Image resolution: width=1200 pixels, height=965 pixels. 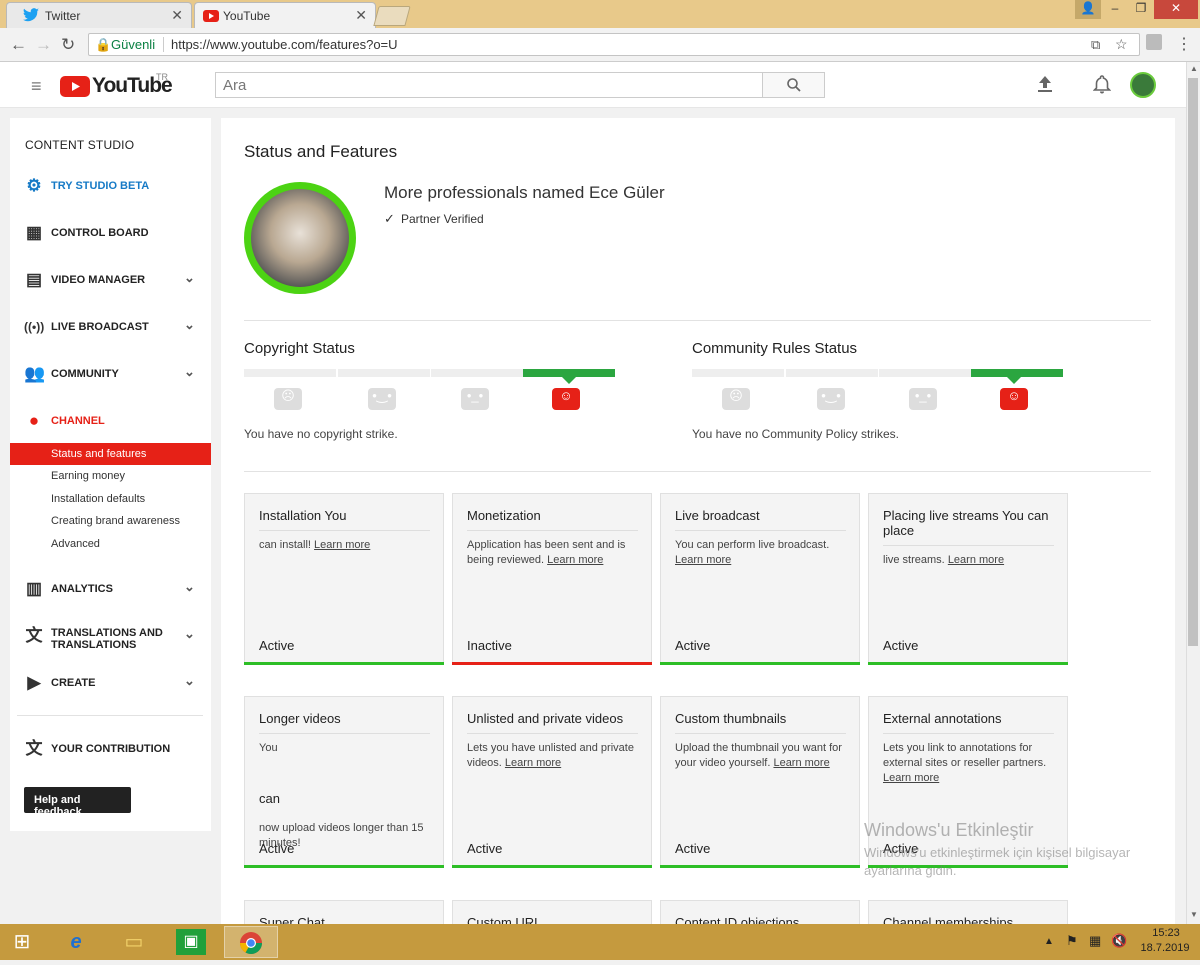 What do you see at coordinates (736, 399) in the screenshot?
I see `sad-face-icon: ☹` at bounding box center [736, 399].